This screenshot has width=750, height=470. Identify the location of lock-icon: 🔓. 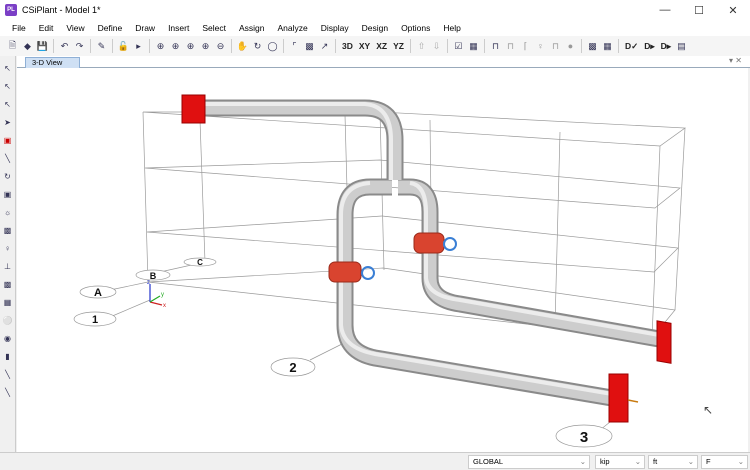
(123, 46).